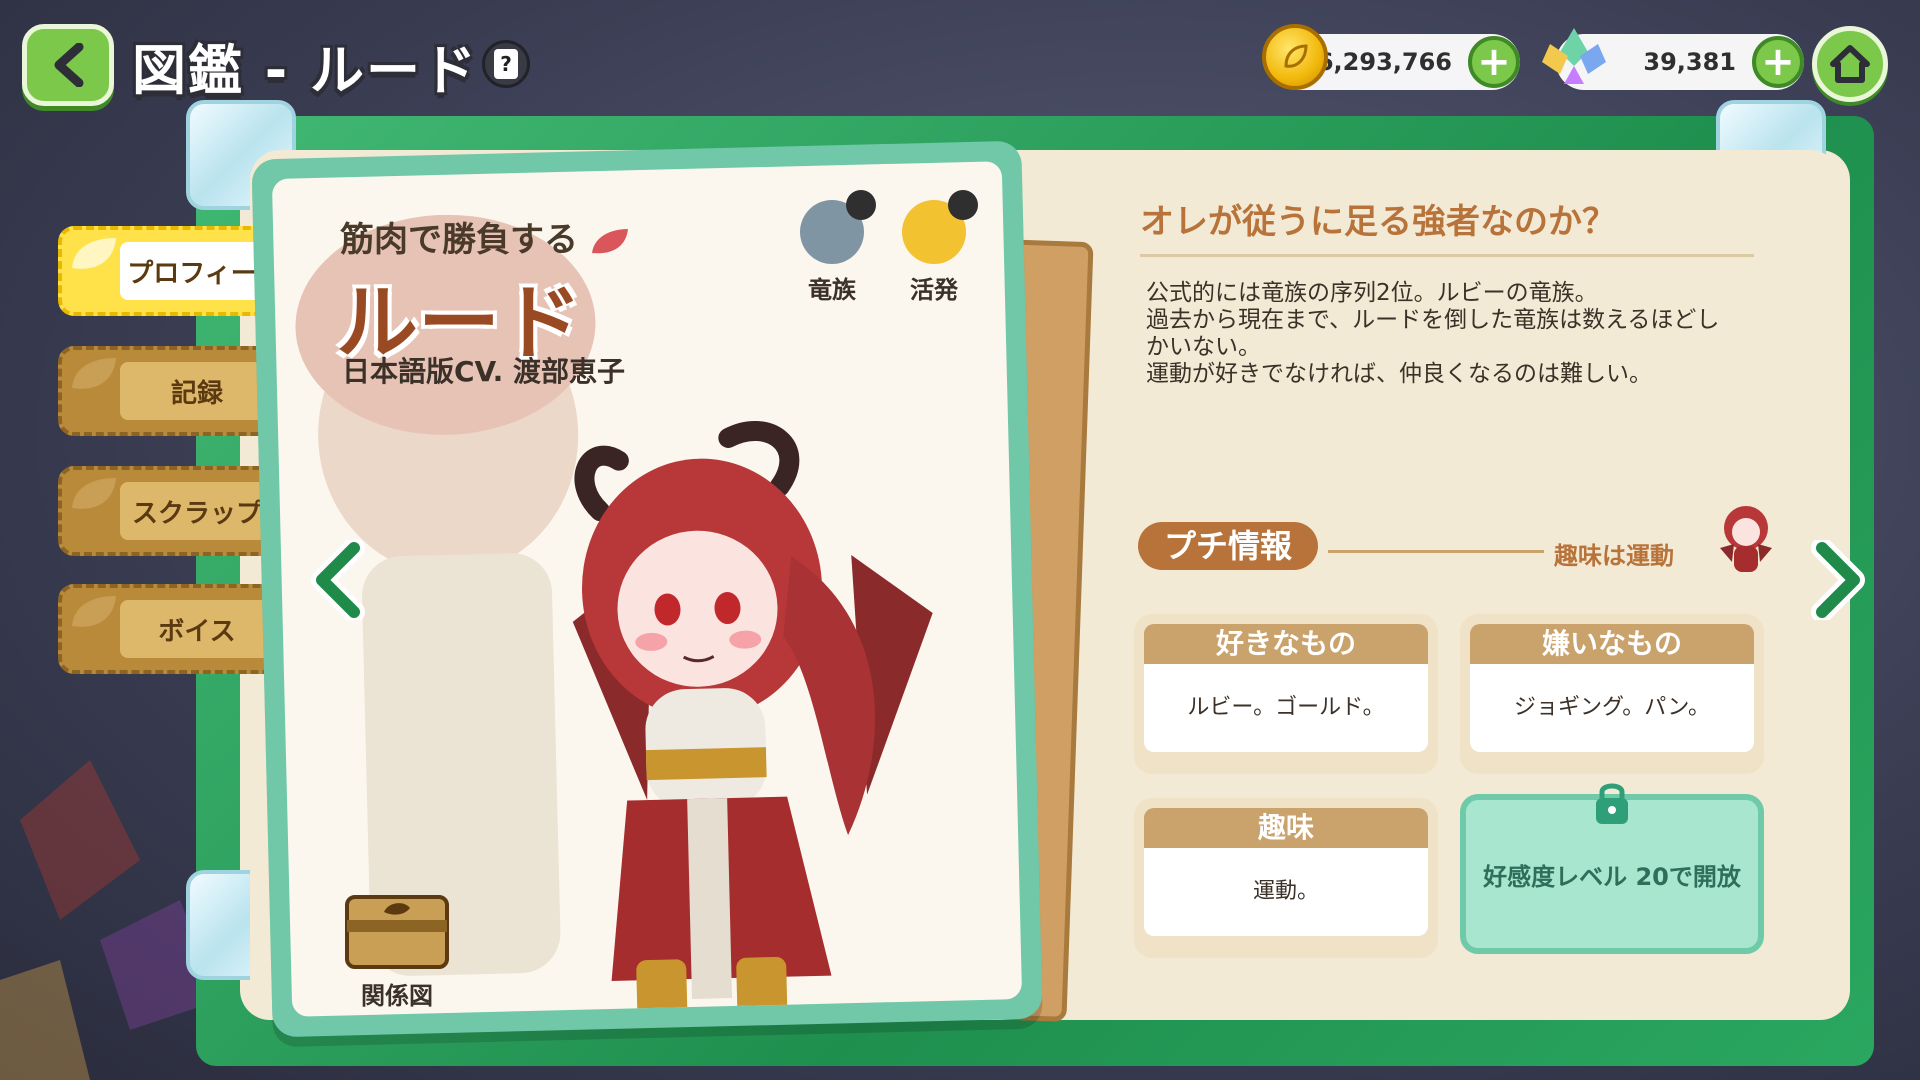 The width and height of the screenshot is (1920, 1080). What do you see at coordinates (338, 580) in the screenshot?
I see `prev-character-button` at bounding box center [338, 580].